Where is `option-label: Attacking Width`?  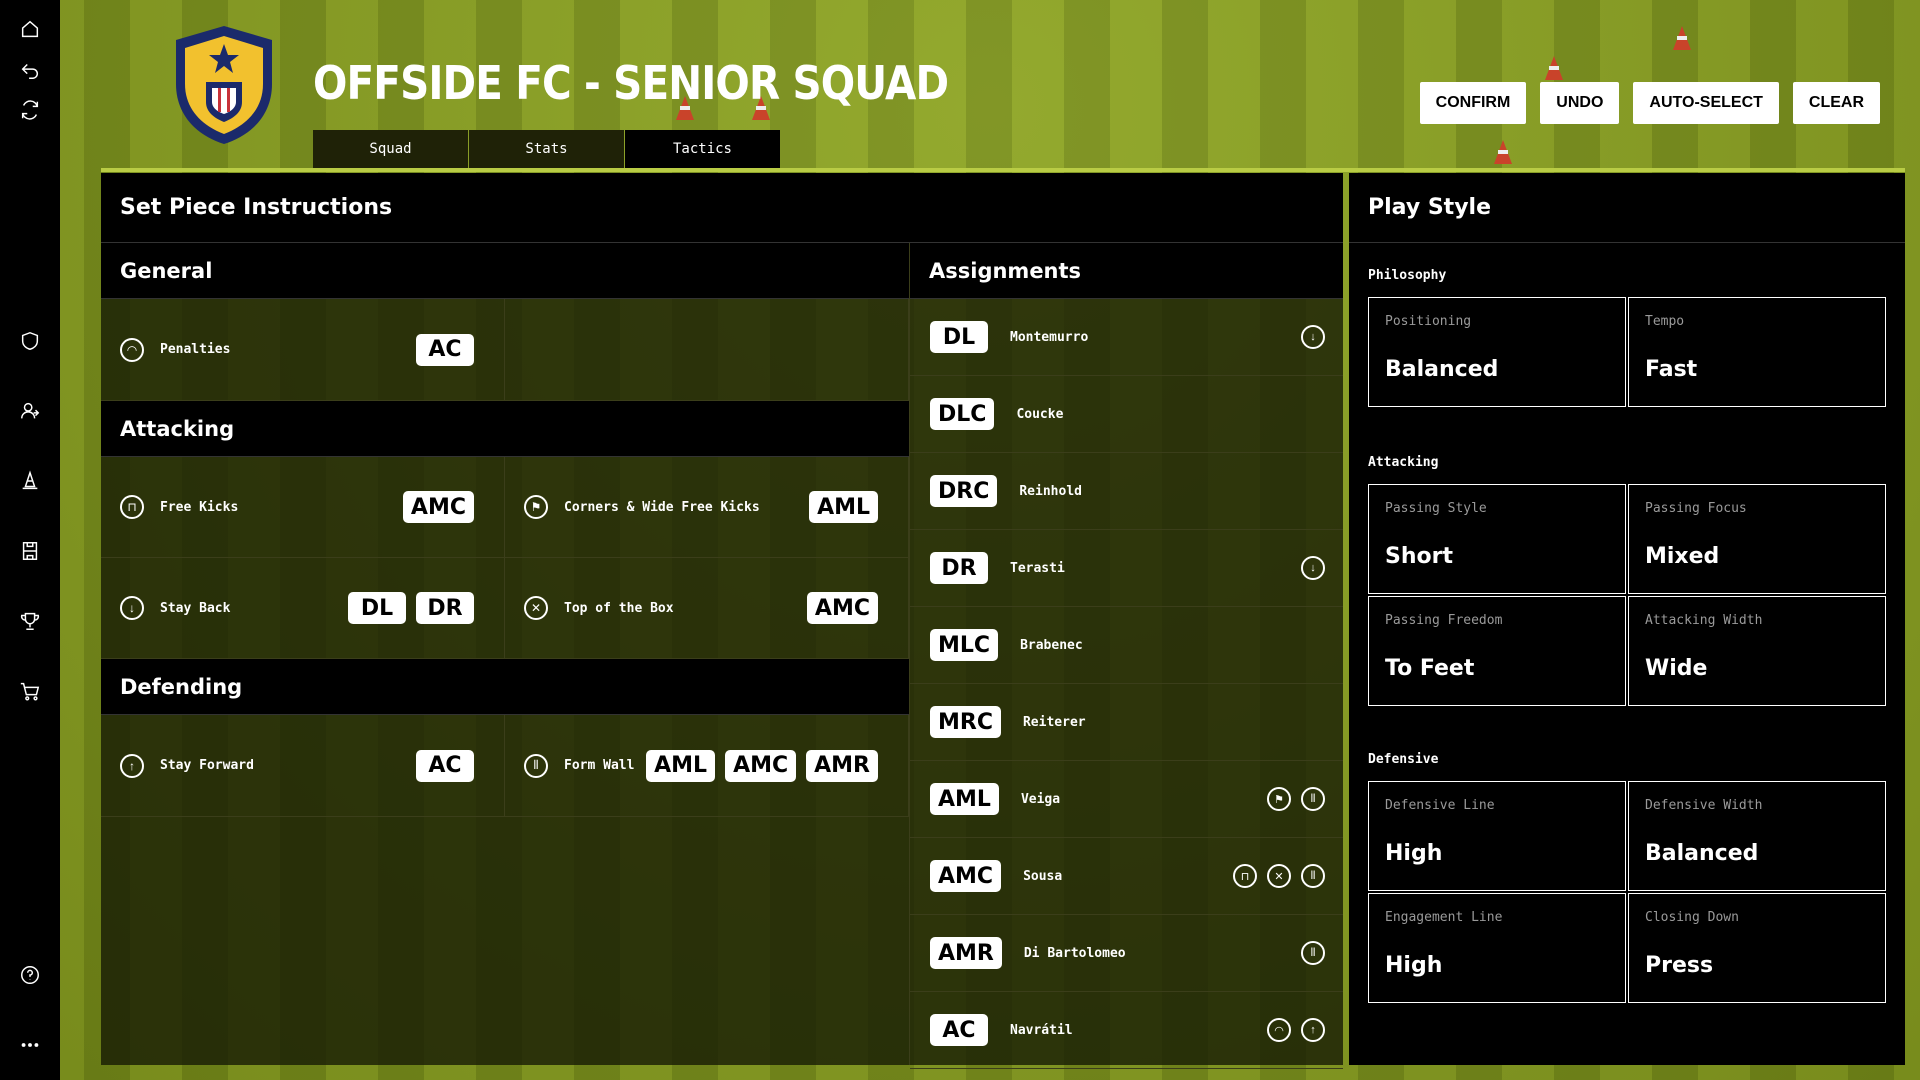
option-label: Attacking Width is located at coordinates (1704, 620).